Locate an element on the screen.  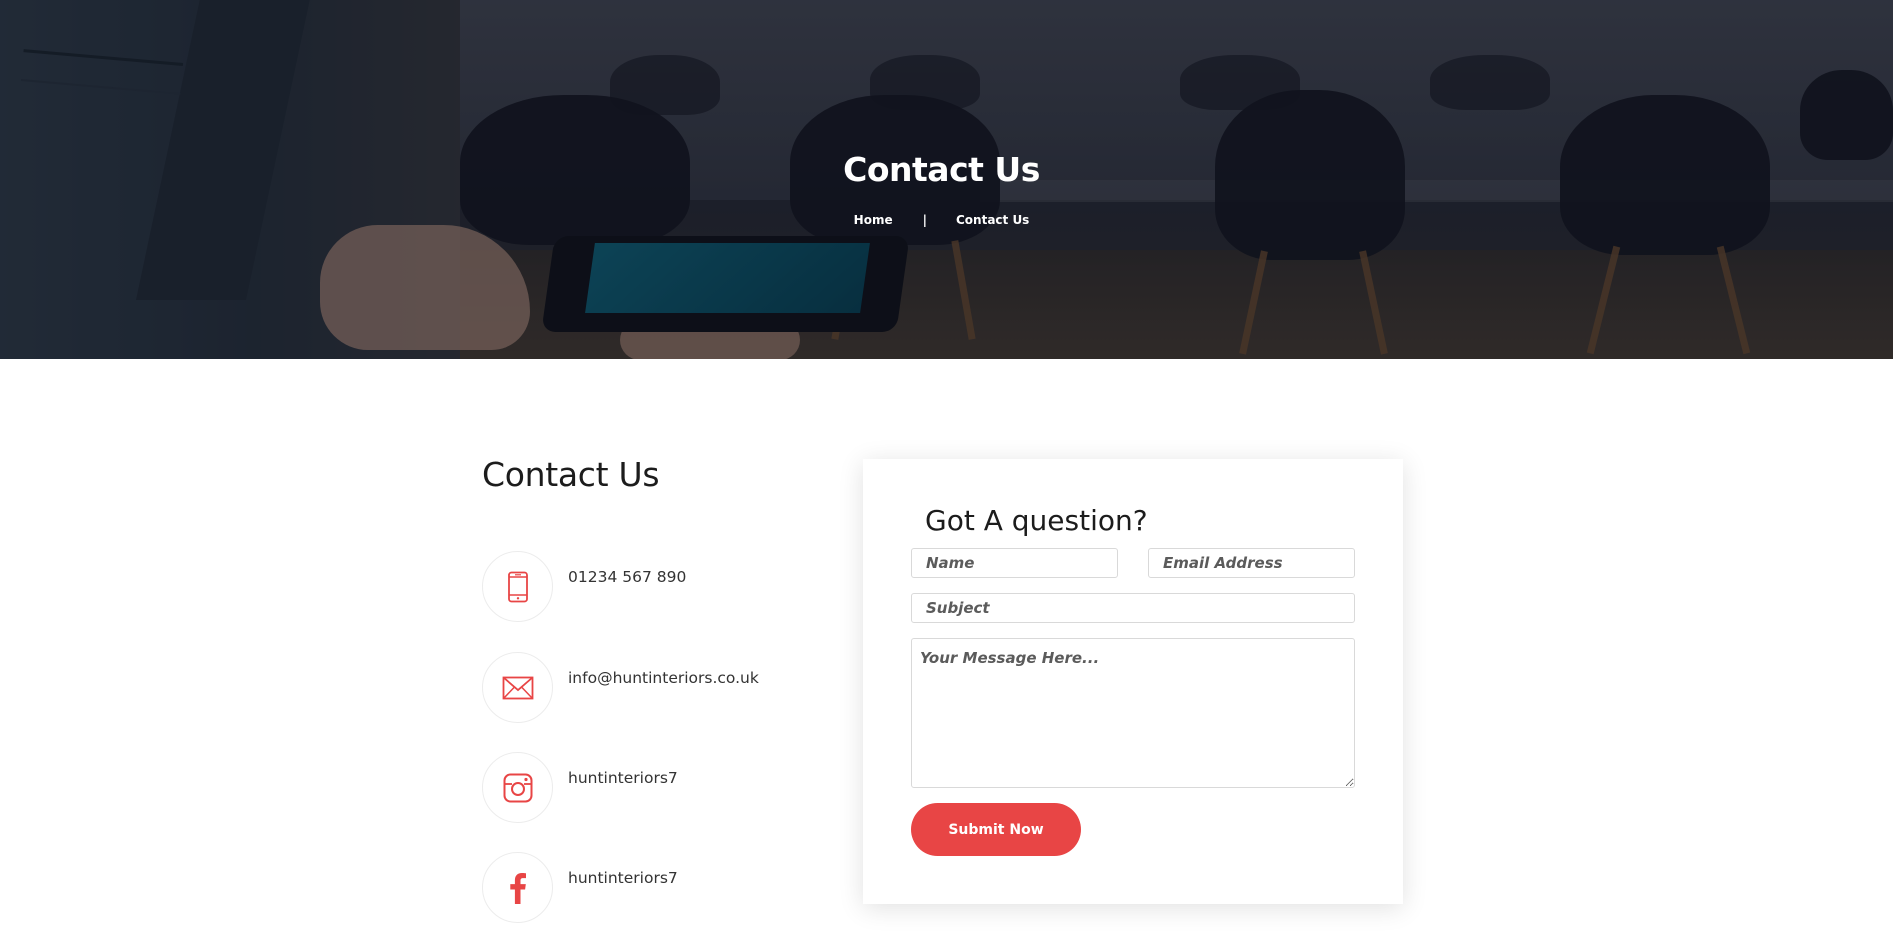
contact-item-email: info@huntinteriors.co.uk is located at coordinates (632, 688).